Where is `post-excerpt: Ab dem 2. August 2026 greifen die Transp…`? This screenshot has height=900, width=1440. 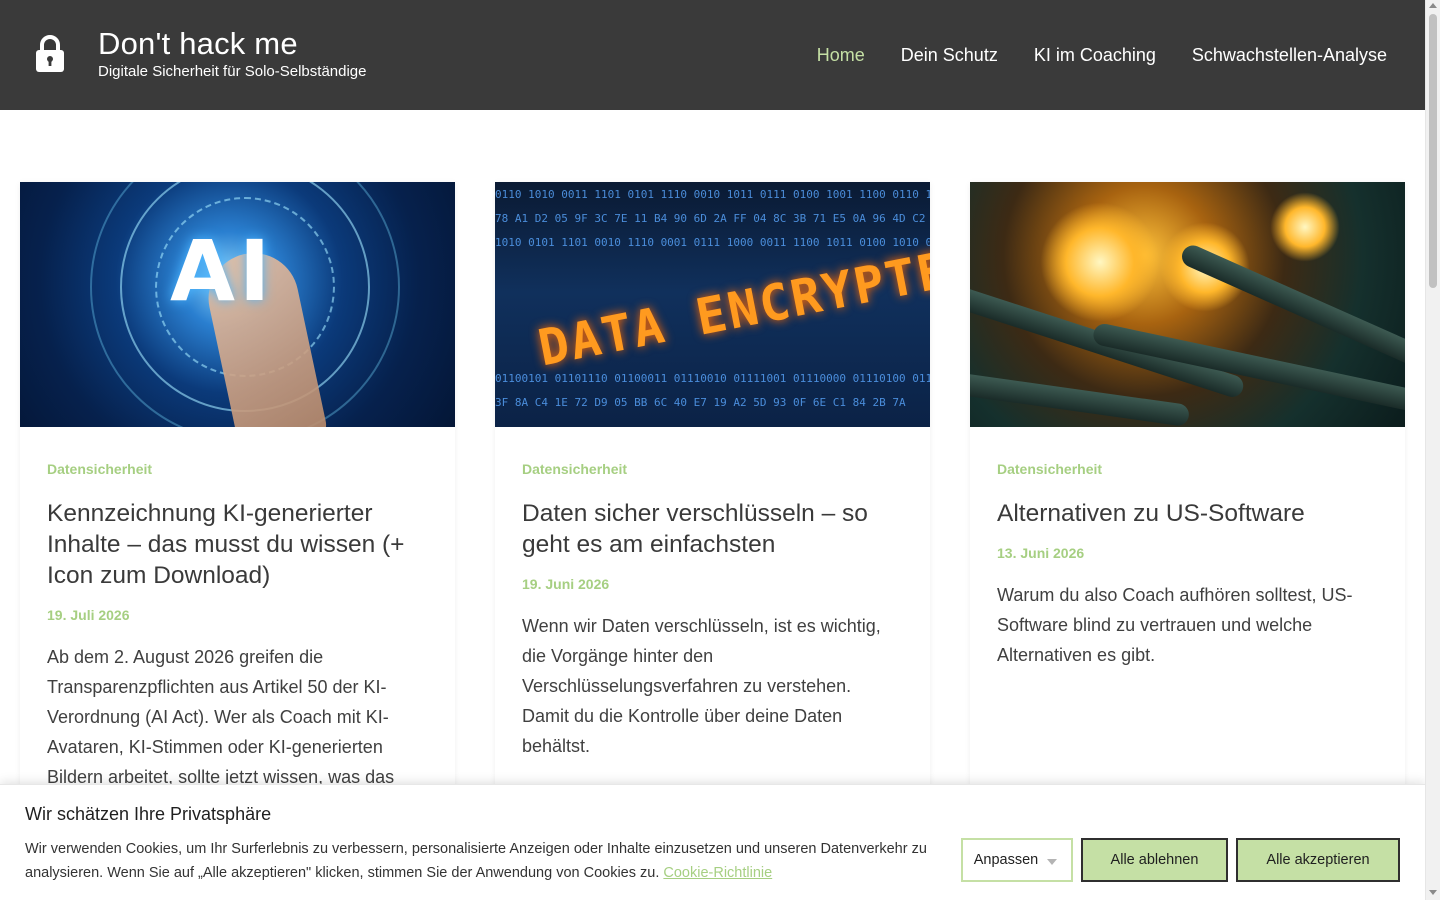
post-excerpt: Ab dem 2. August 2026 greifen die Transp… is located at coordinates (221, 717).